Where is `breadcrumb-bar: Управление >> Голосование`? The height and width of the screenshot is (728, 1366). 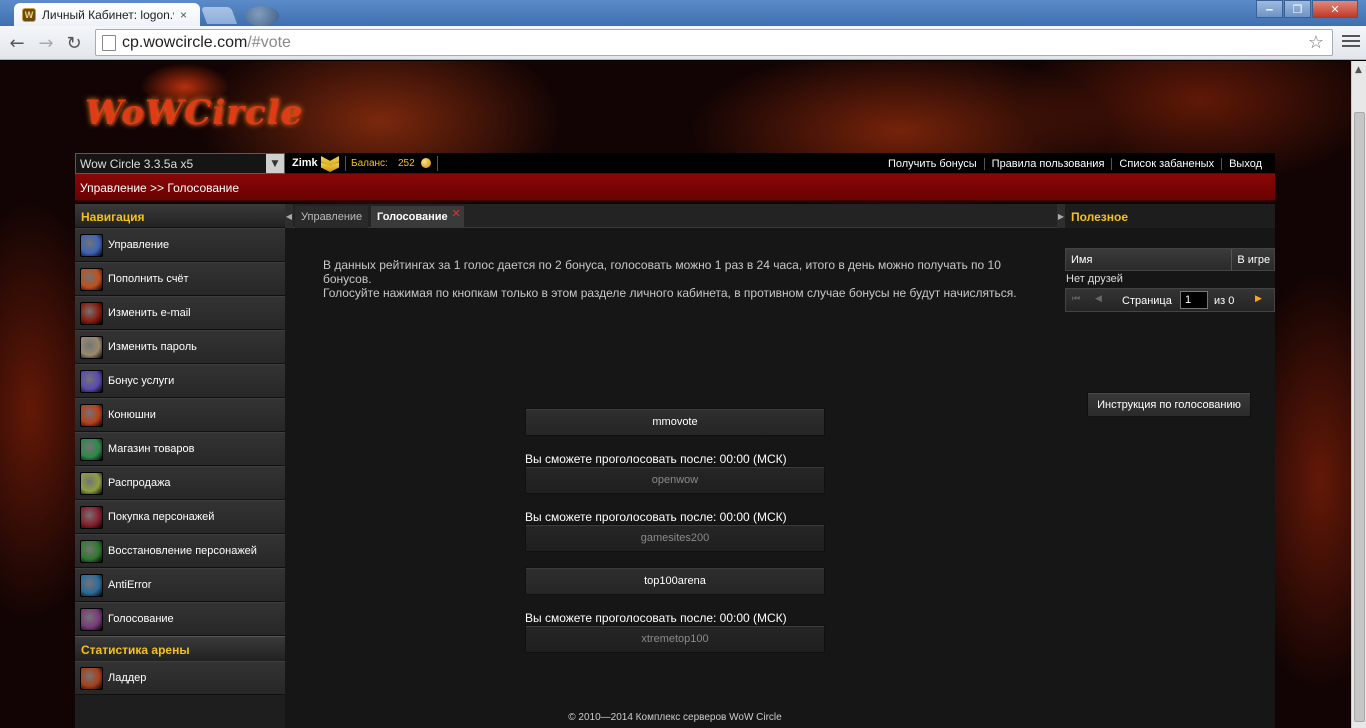
breadcrumb-bar: Управление >> Голосование is located at coordinates (675, 188).